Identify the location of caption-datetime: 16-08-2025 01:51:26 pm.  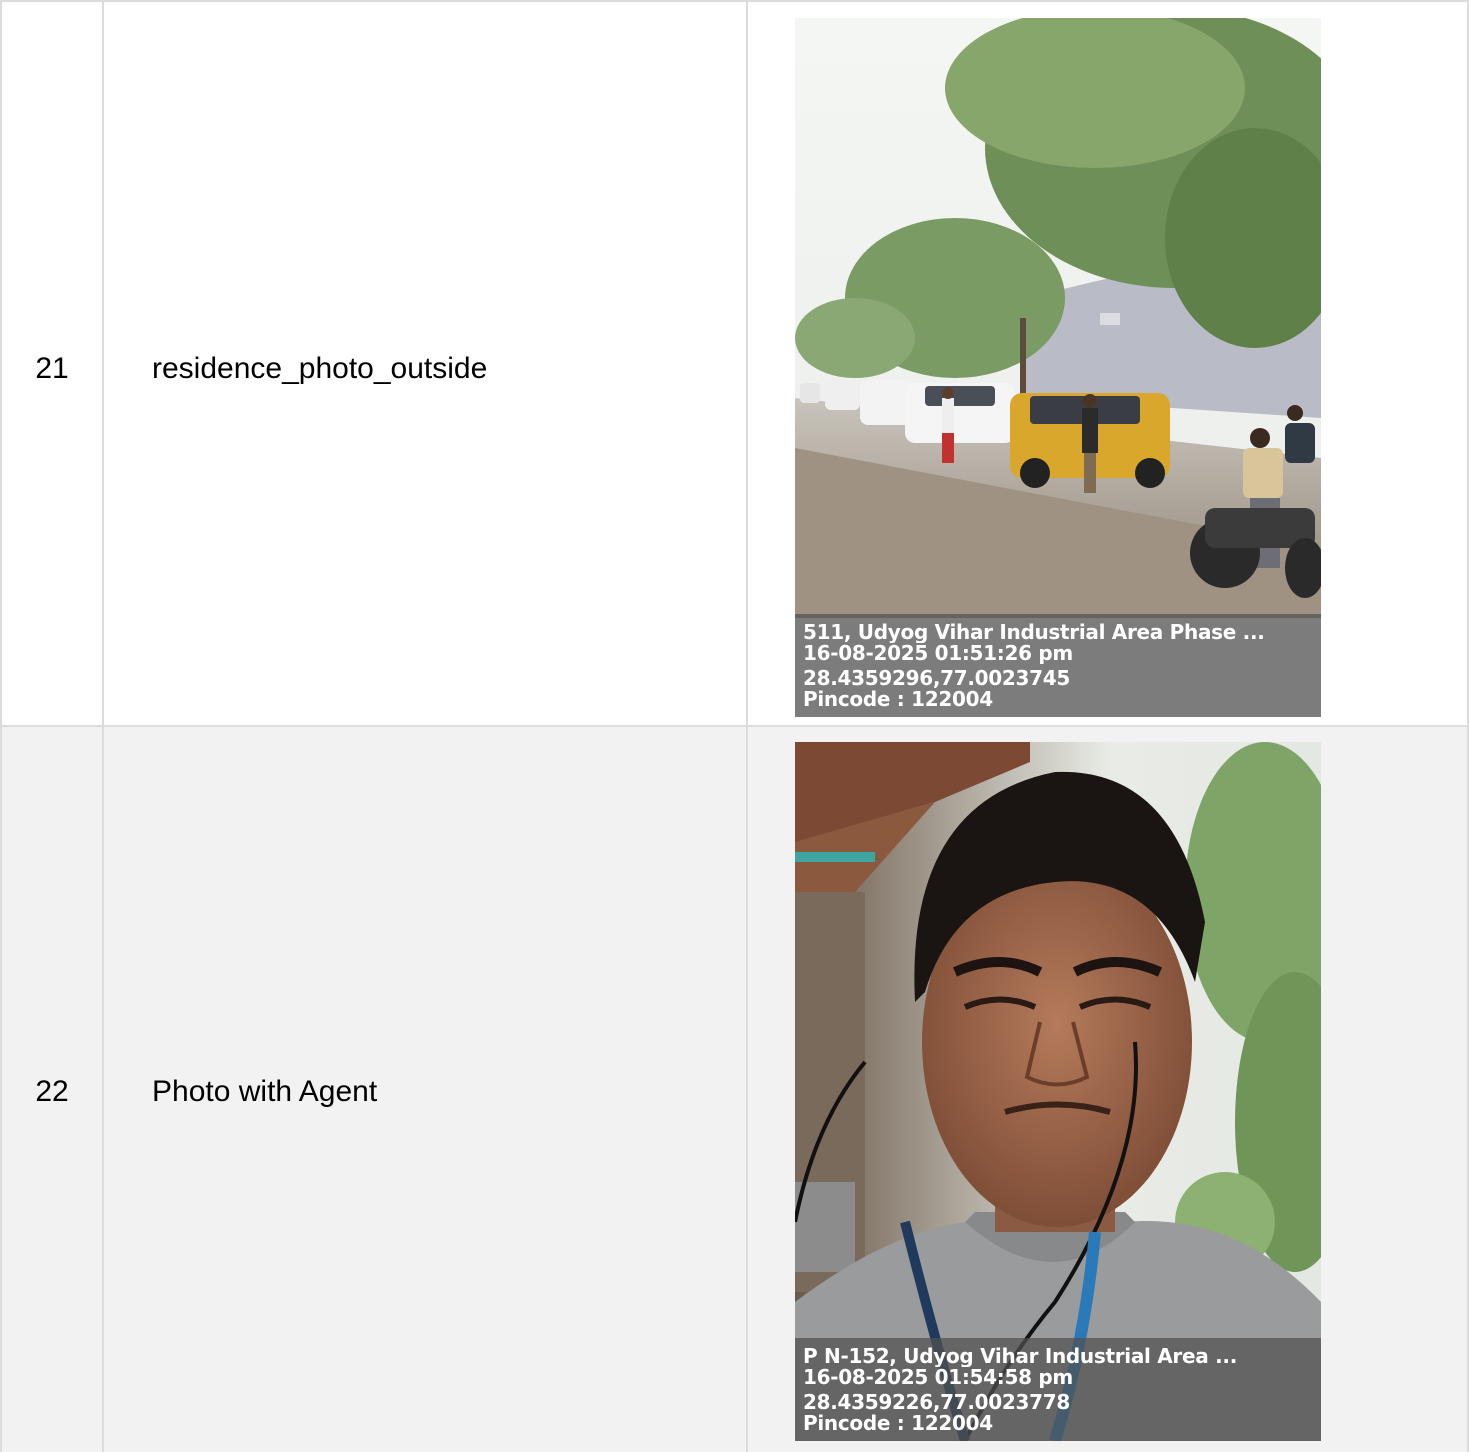
(938, 653).